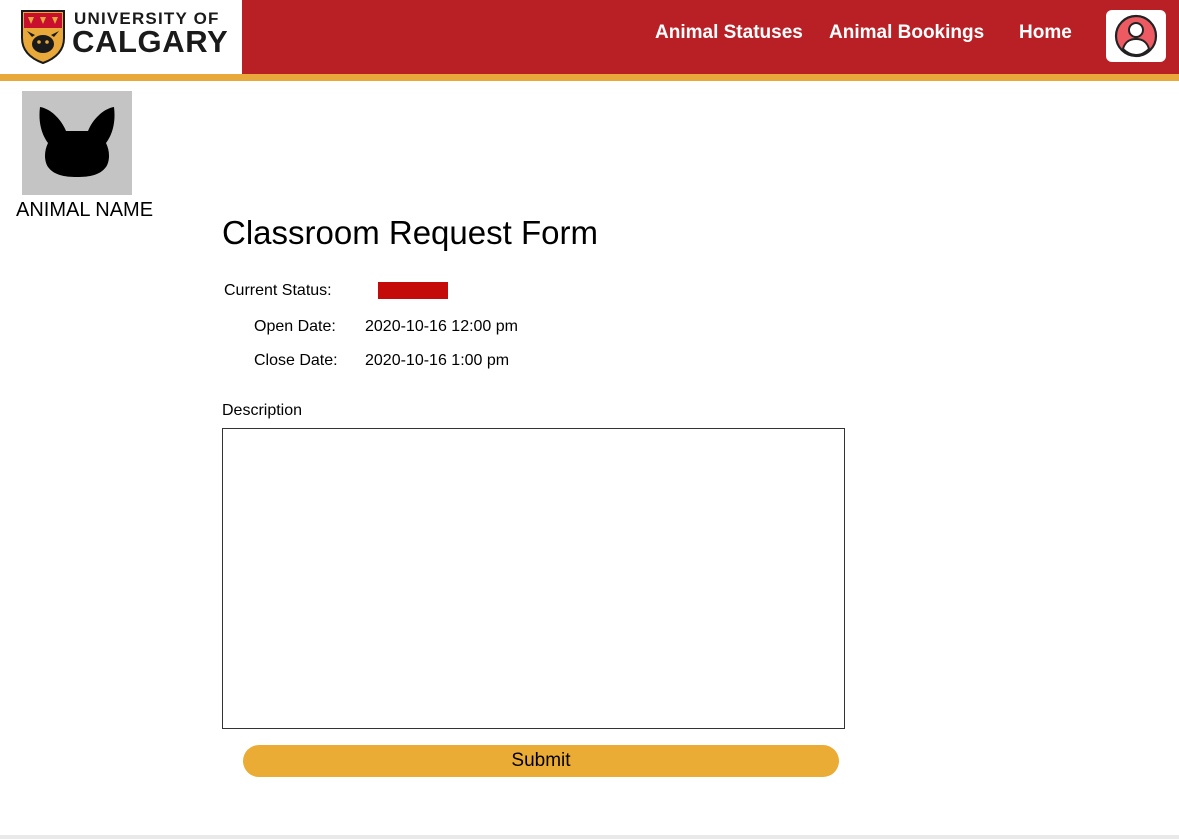 The width and height of the screenshot is (1179, 839). Describe the element at coordinates (589, 837) in the screenshot. I see `footer-divider` at that location.